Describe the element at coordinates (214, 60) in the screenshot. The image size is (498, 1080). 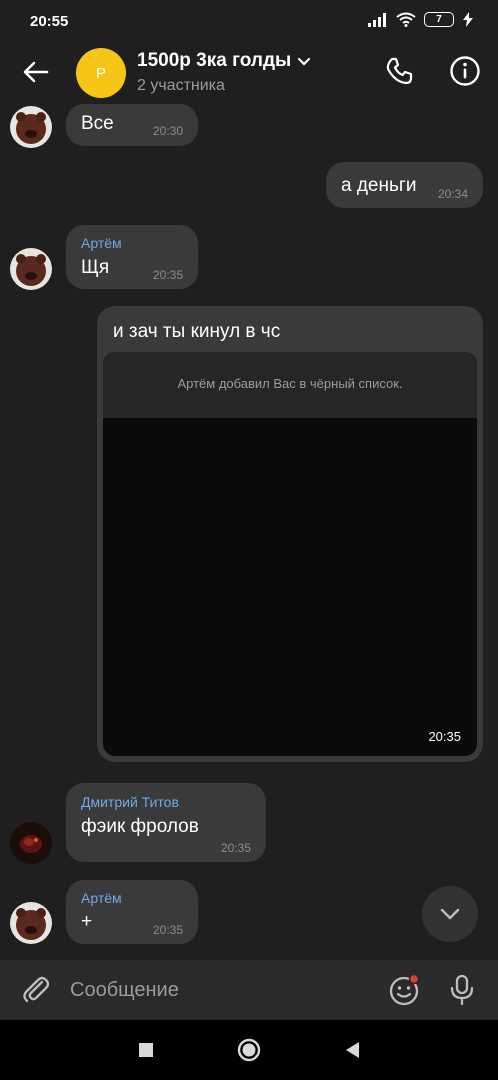
I see `chat-title: 1500р 3ка голды` at that location.